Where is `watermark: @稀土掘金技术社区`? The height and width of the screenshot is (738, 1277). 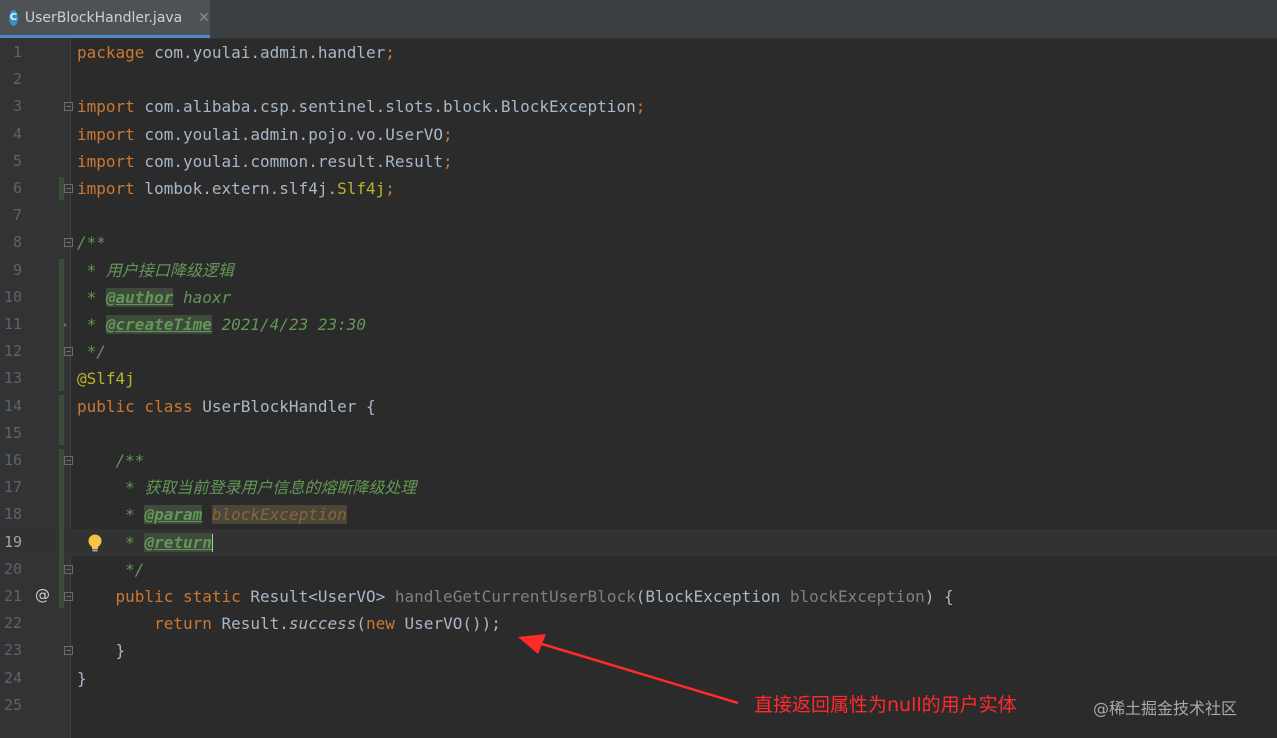
watermark: @稀土掘金技术社区 is located at coordinates (1165, 708).